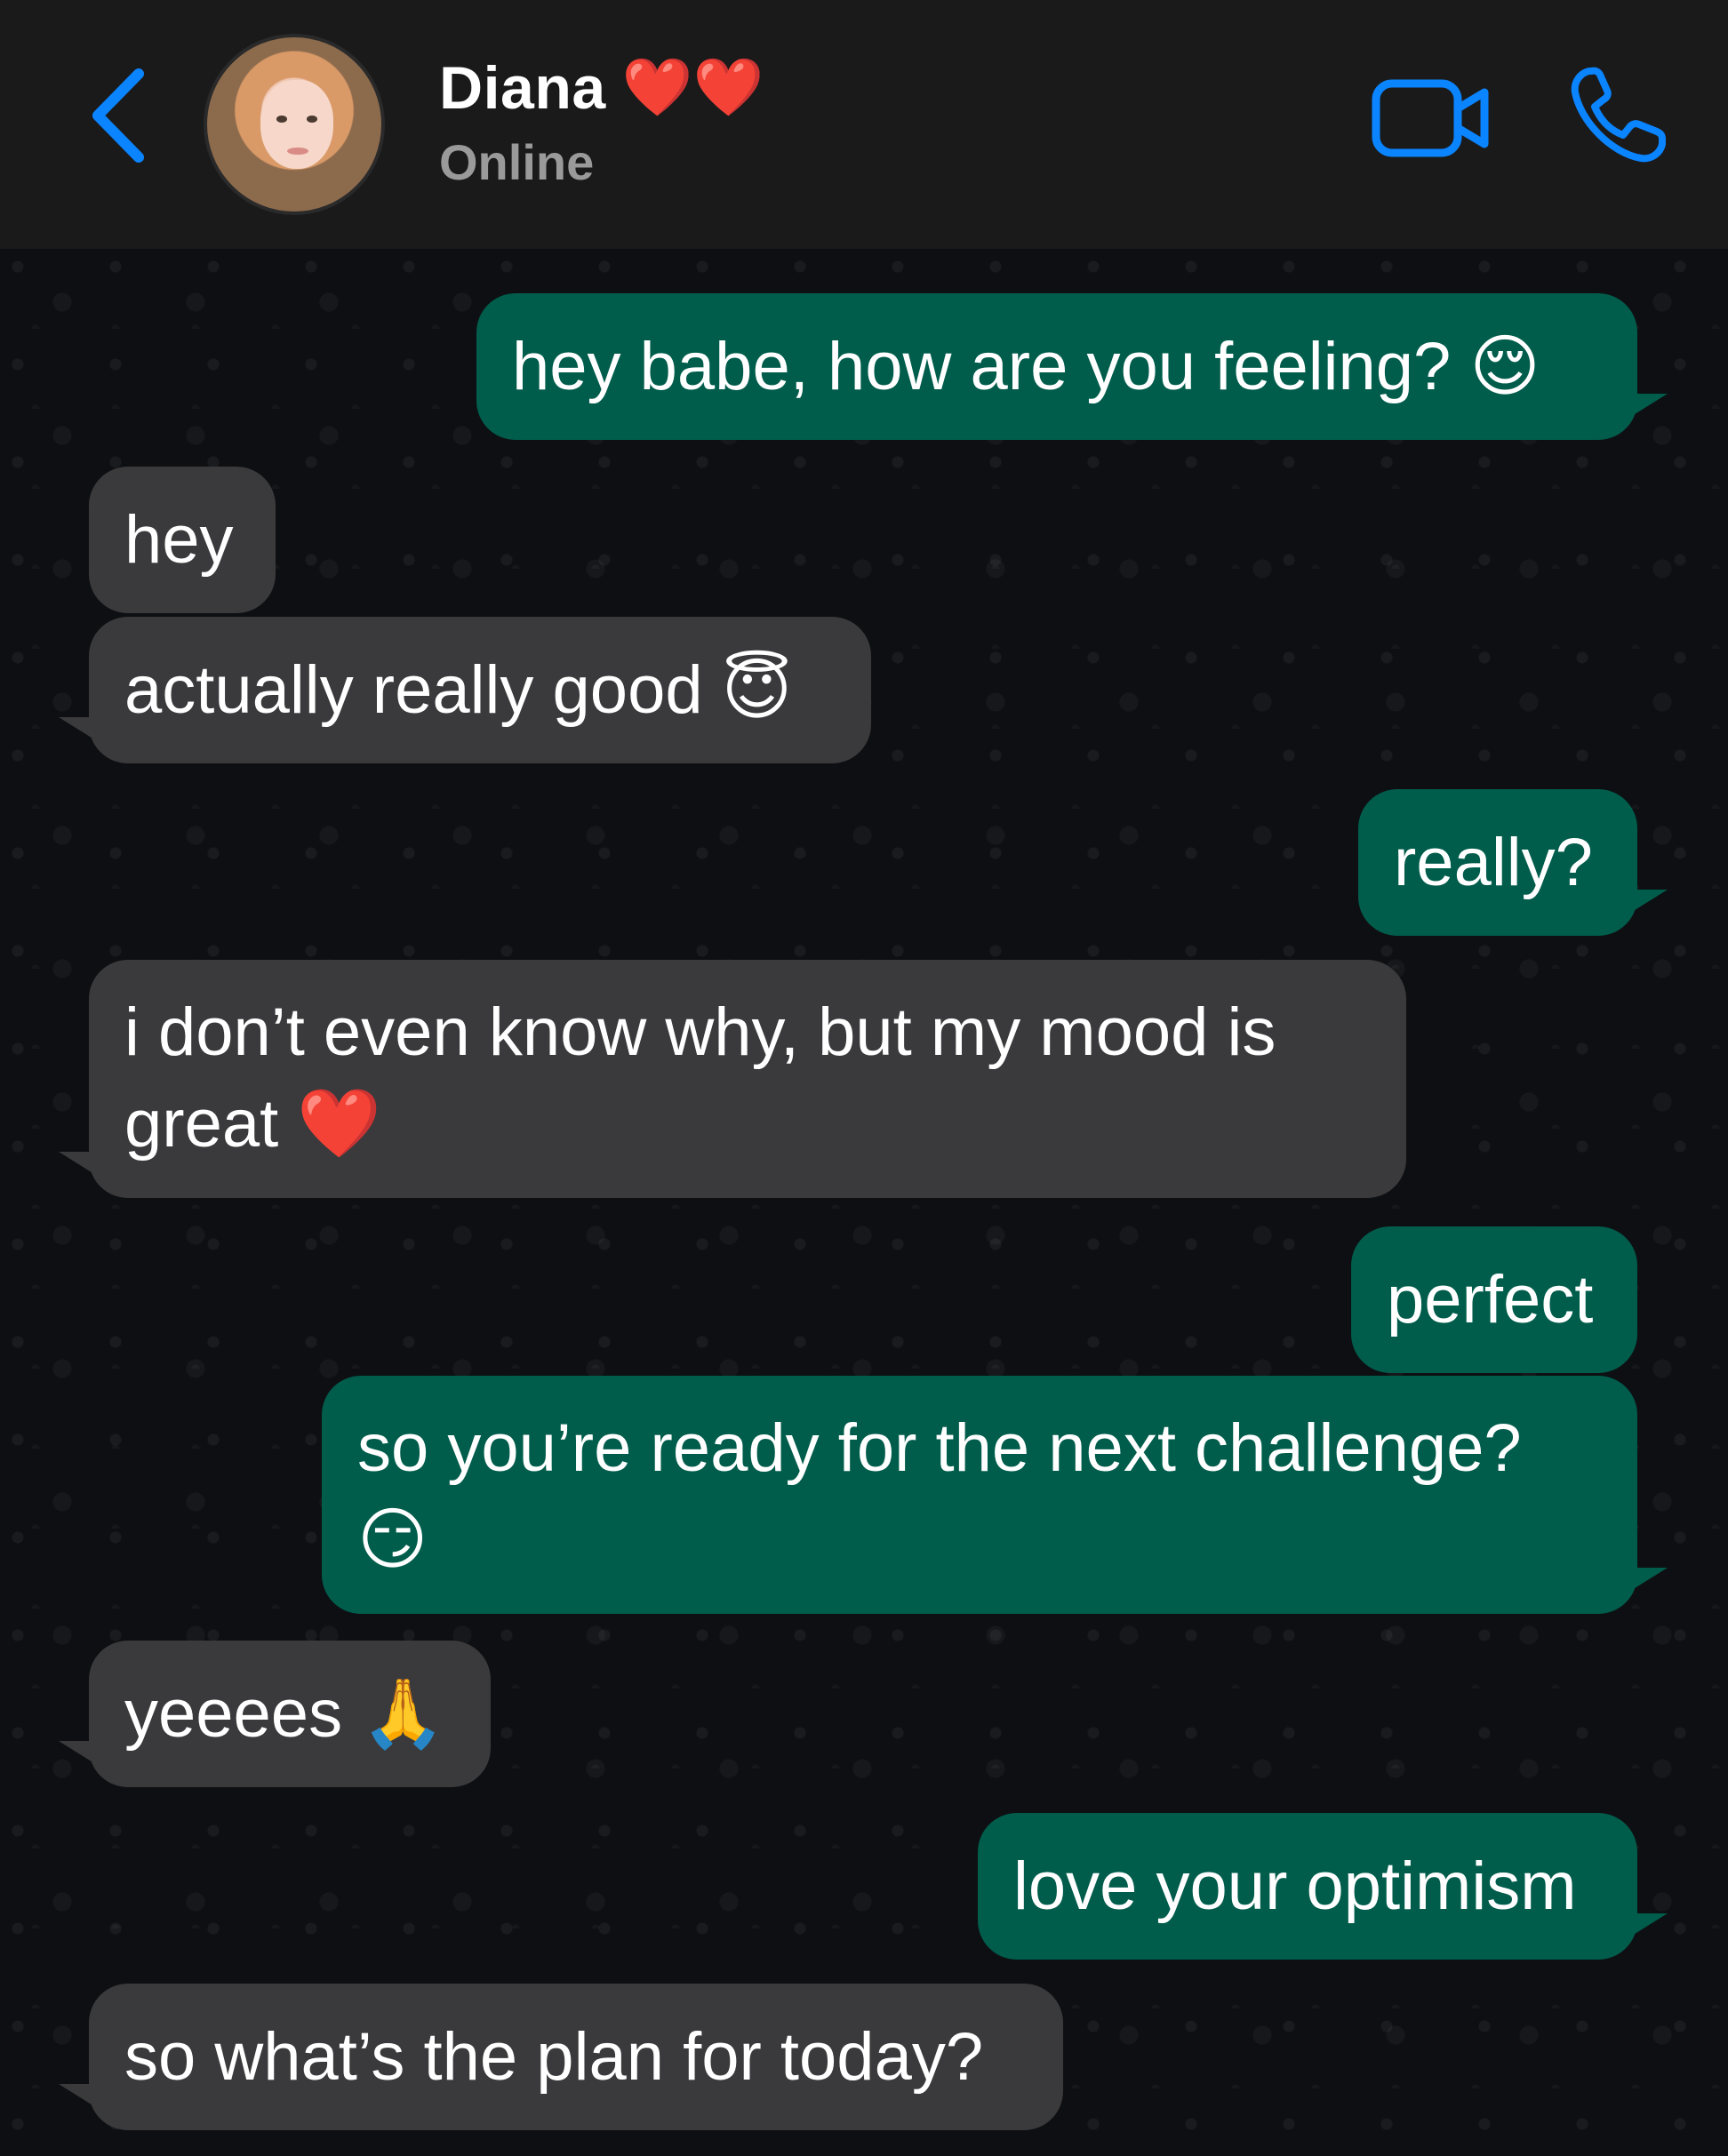 The width and height of the screenshot is (1728, 2156). I want to click on message-bubble-received: actually really good 😇, so click(465, 690).